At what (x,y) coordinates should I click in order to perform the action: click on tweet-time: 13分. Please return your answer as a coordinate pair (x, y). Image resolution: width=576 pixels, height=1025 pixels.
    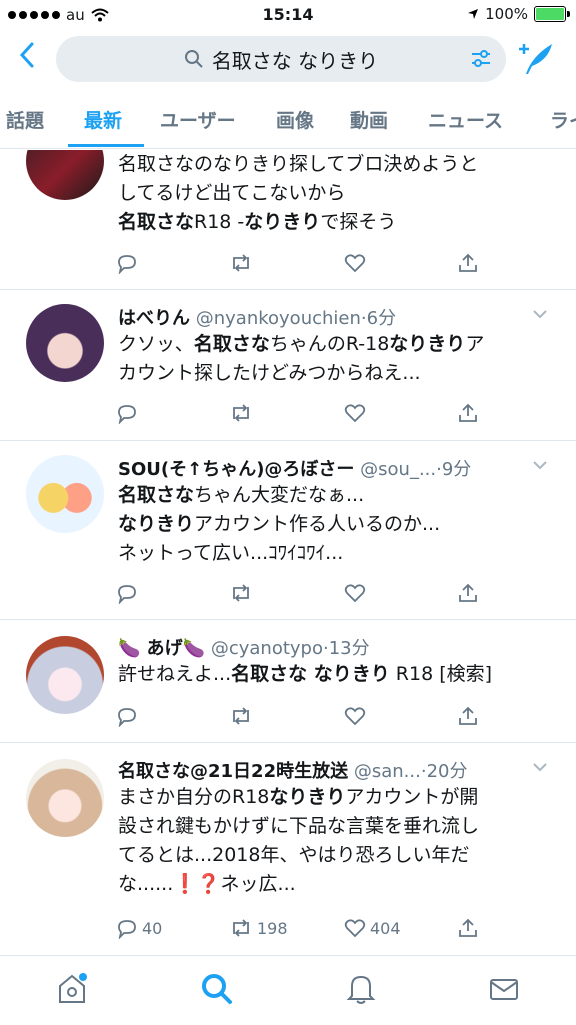
    Looking at the image, I should click on (349, 648).